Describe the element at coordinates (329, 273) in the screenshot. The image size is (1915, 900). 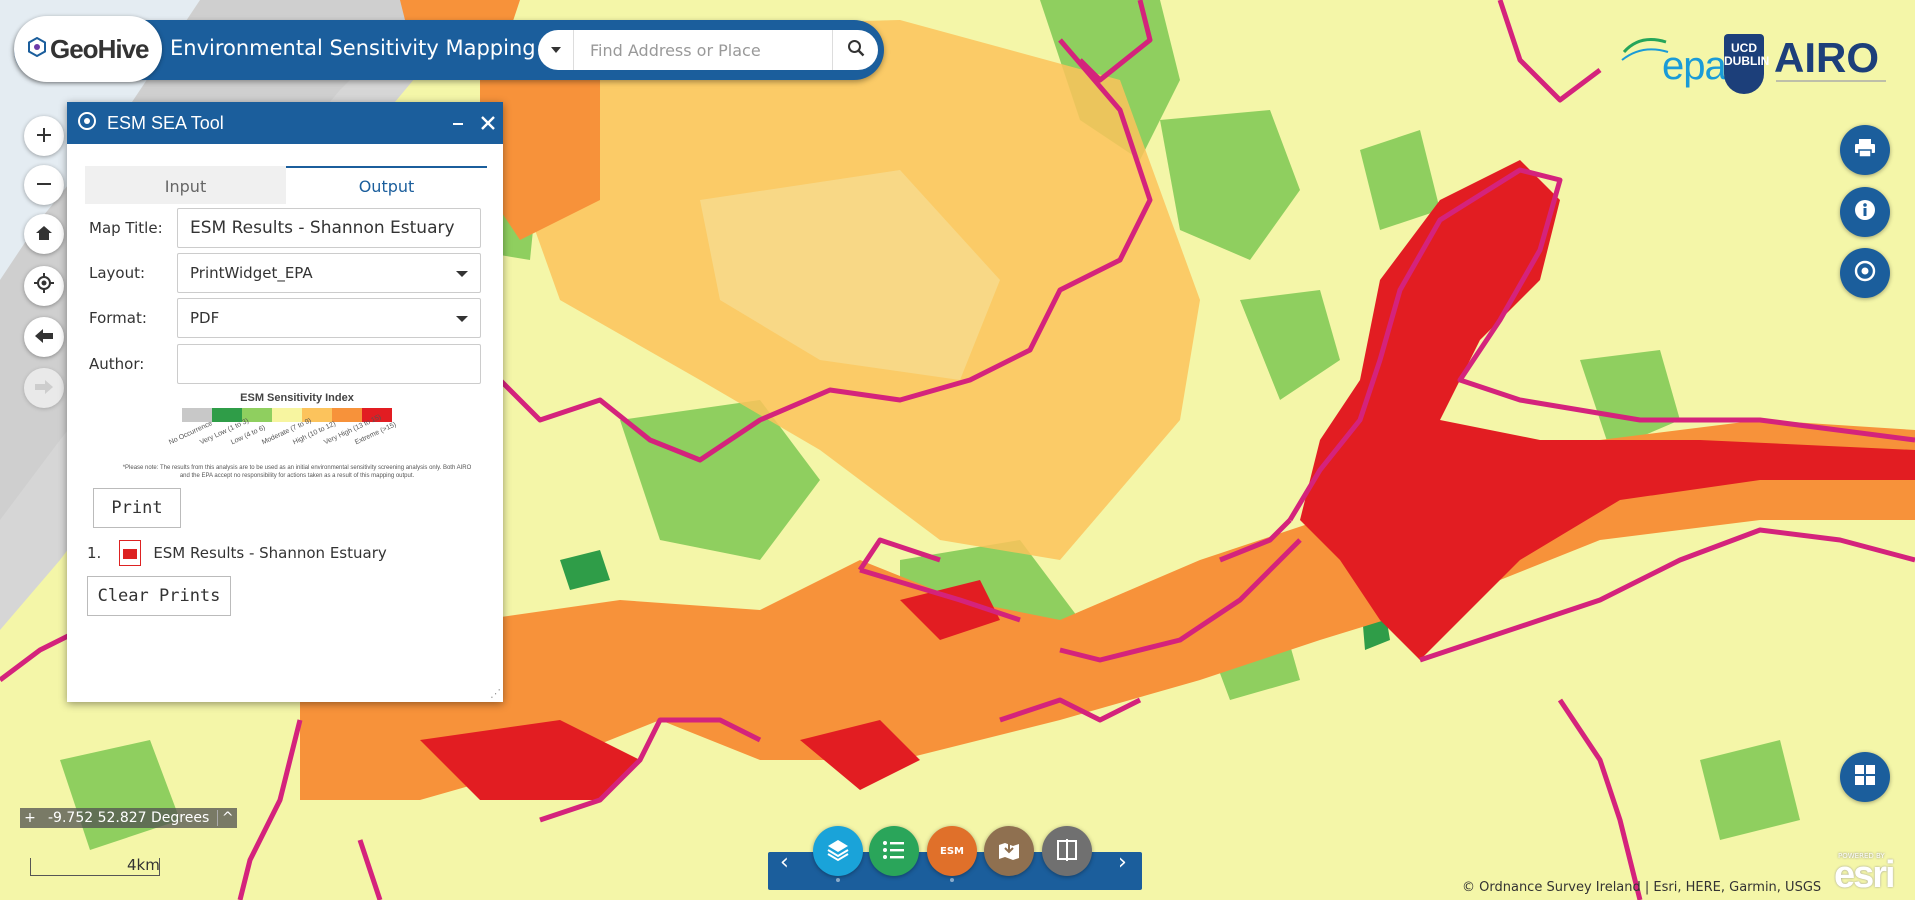
I see `layout-select: PrintWidget_EPA` at that location.